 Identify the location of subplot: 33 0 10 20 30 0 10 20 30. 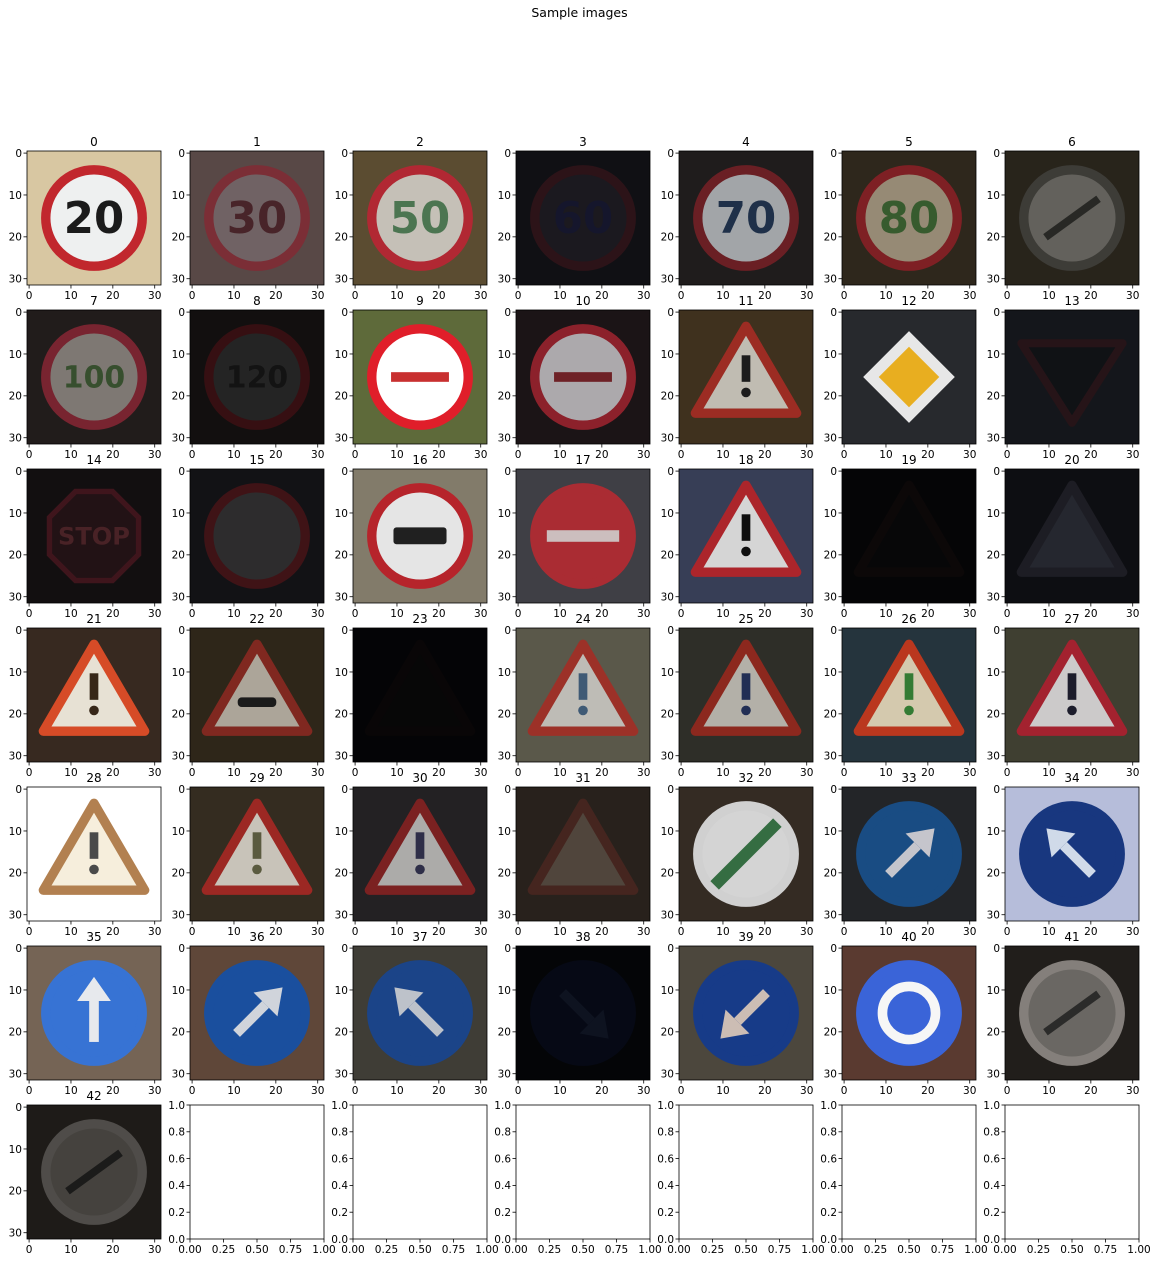
(900, 854).